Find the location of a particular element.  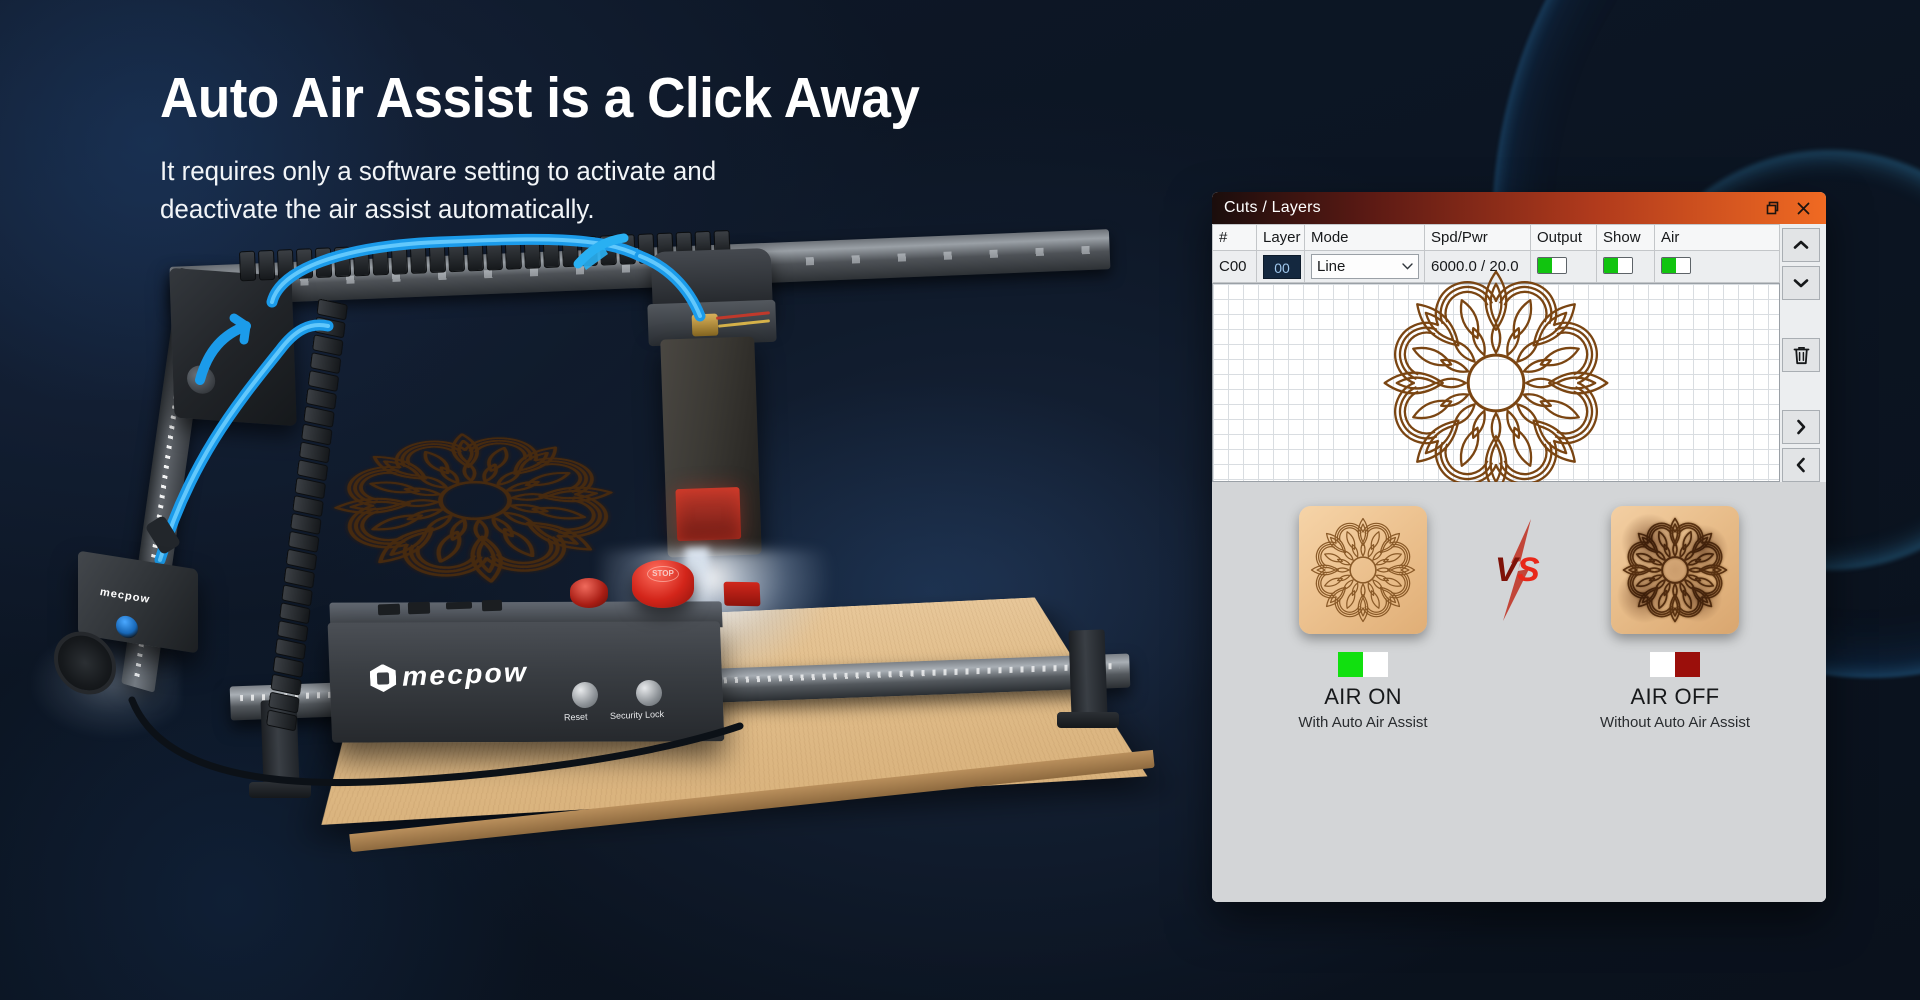

close-icon is located at coordinates (1803, 208).